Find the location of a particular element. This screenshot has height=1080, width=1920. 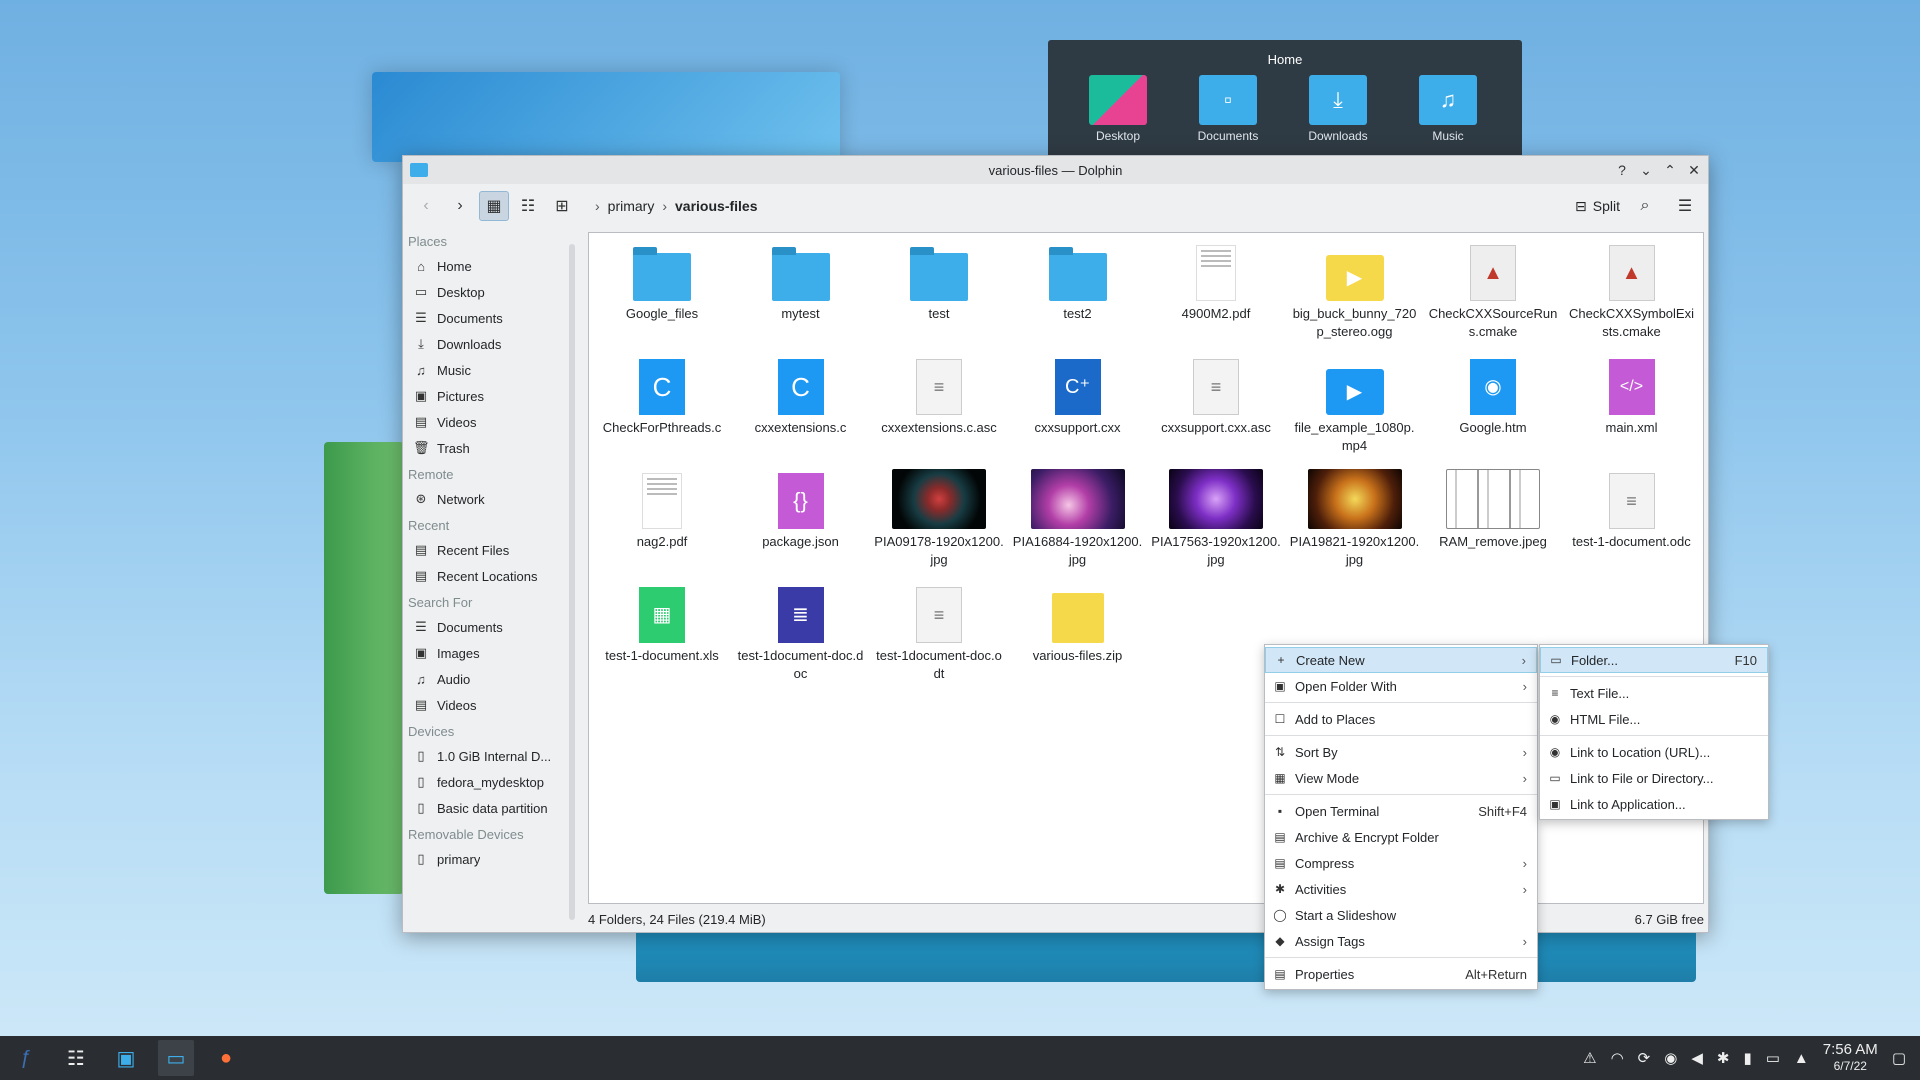

icons-view-button: ▦ is located at coordinates (494, 206).